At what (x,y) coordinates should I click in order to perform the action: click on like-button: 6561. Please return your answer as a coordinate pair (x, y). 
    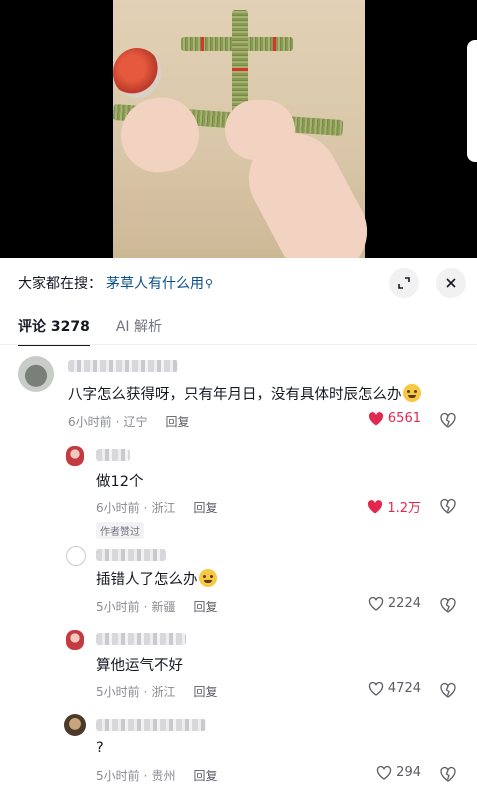
    Looking at the image, I should click on (394, 418).